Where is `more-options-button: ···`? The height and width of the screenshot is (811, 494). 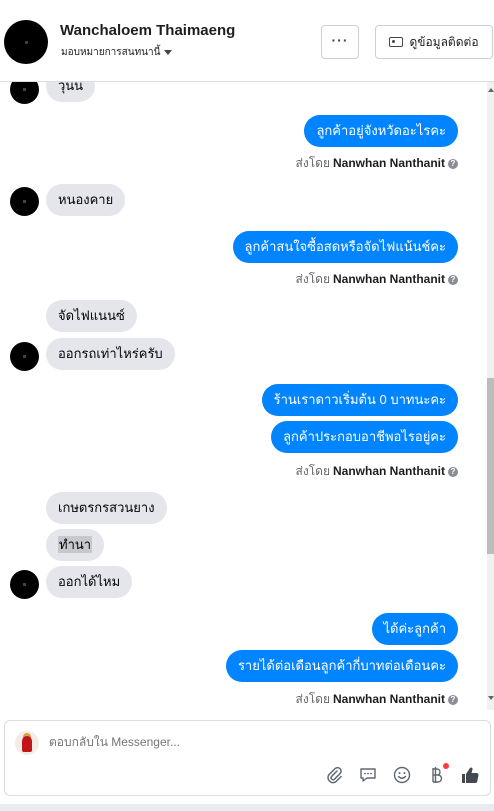 more-options-button: ··· is located at coordinates (340, 42).